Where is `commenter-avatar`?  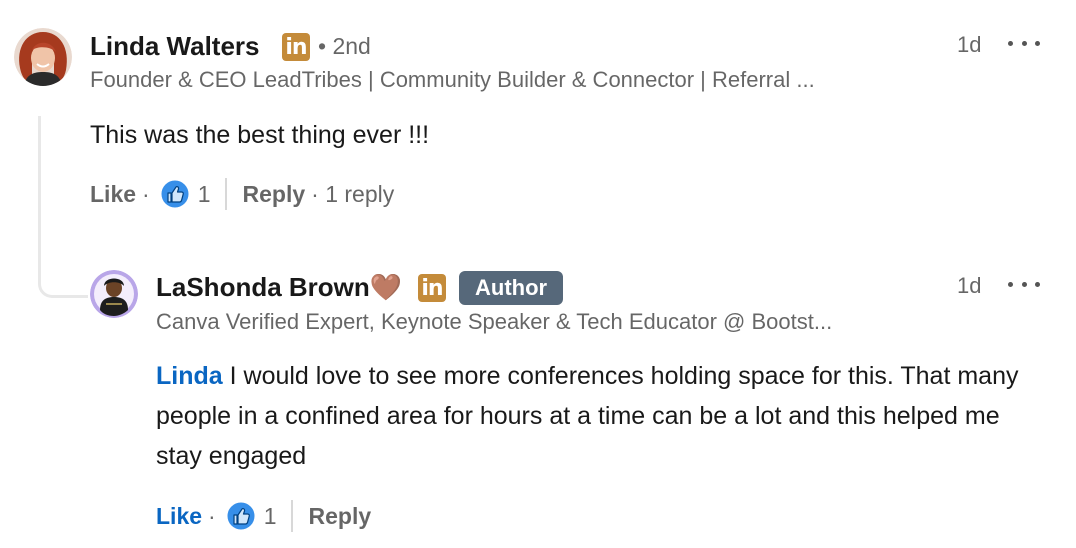
commenter-avatar is located at coordinates (43, 57).